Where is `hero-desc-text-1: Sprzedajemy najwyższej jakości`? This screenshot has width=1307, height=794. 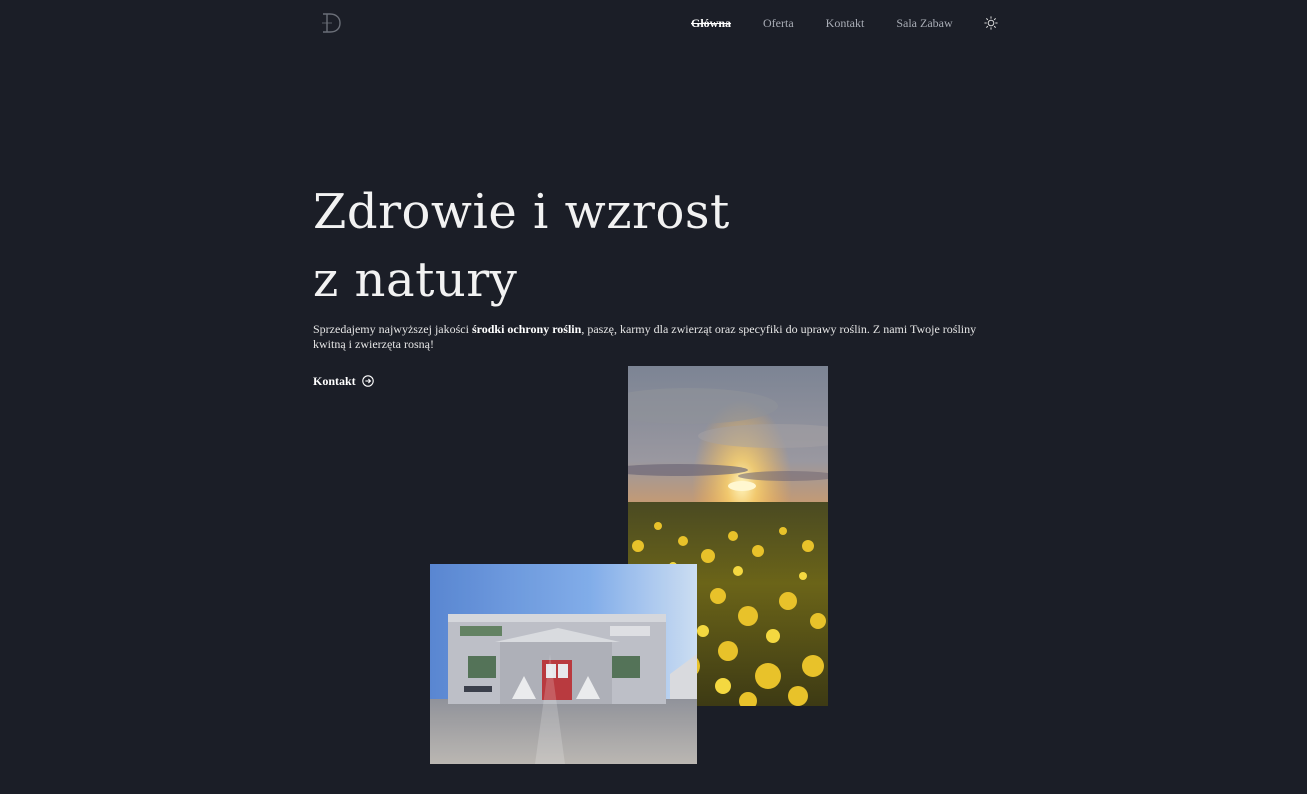 hero-desc-text-1: Sprzedajemy najwyższej jakości is located at coordinates (392, 329).